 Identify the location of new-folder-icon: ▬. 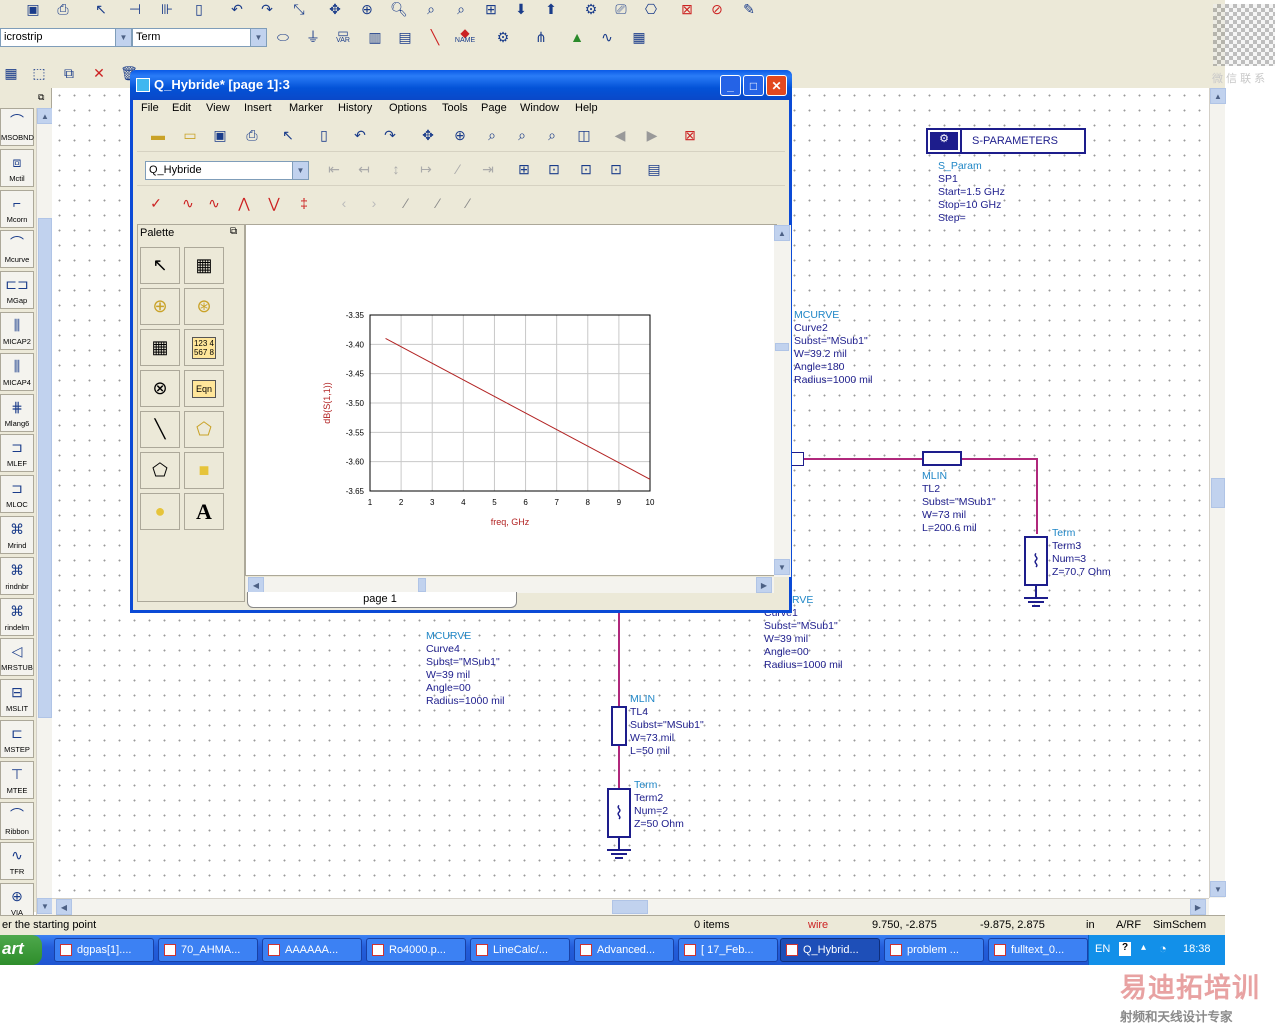
(158, 135).